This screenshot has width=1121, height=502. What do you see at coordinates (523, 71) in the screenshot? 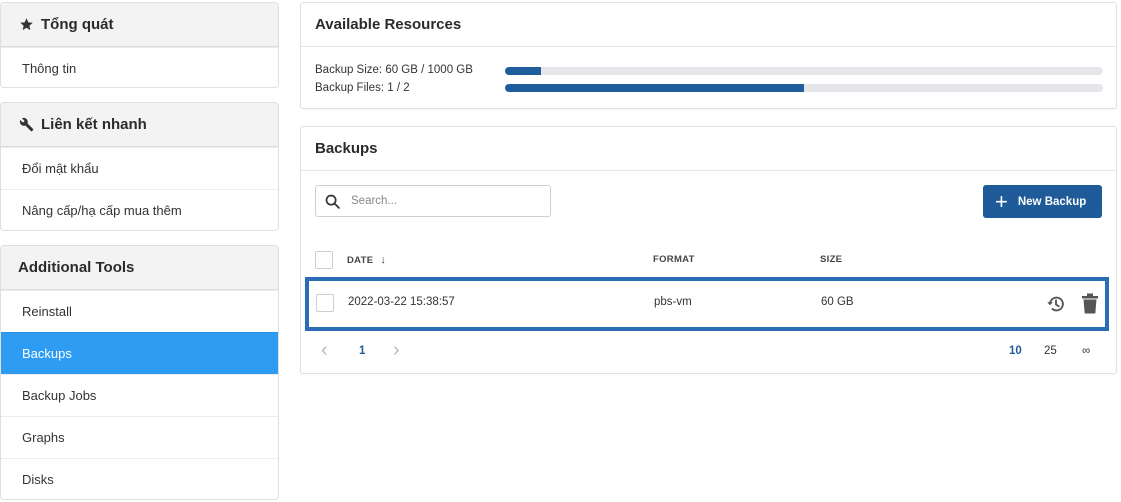
I see `backup-size-progress-fill` at bounding box center [523, 71].